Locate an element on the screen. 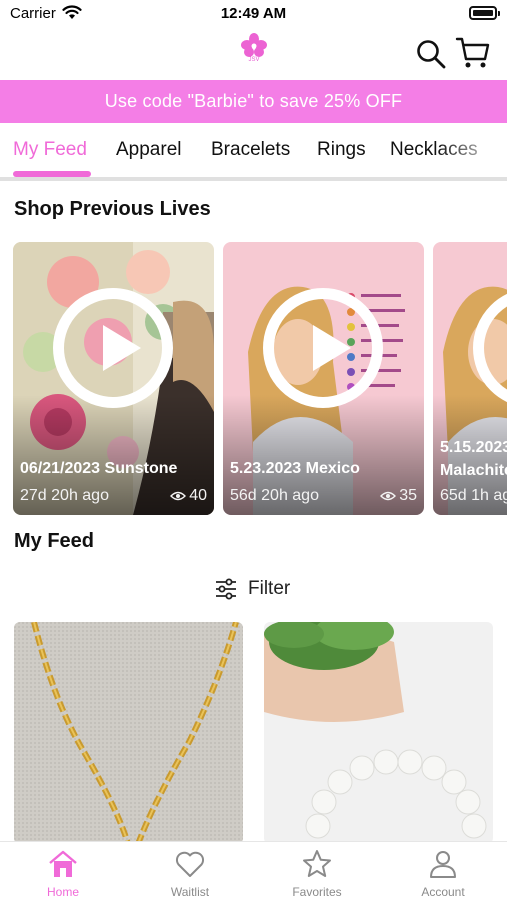  app-header: JSV is located at coordinates (253, 54).